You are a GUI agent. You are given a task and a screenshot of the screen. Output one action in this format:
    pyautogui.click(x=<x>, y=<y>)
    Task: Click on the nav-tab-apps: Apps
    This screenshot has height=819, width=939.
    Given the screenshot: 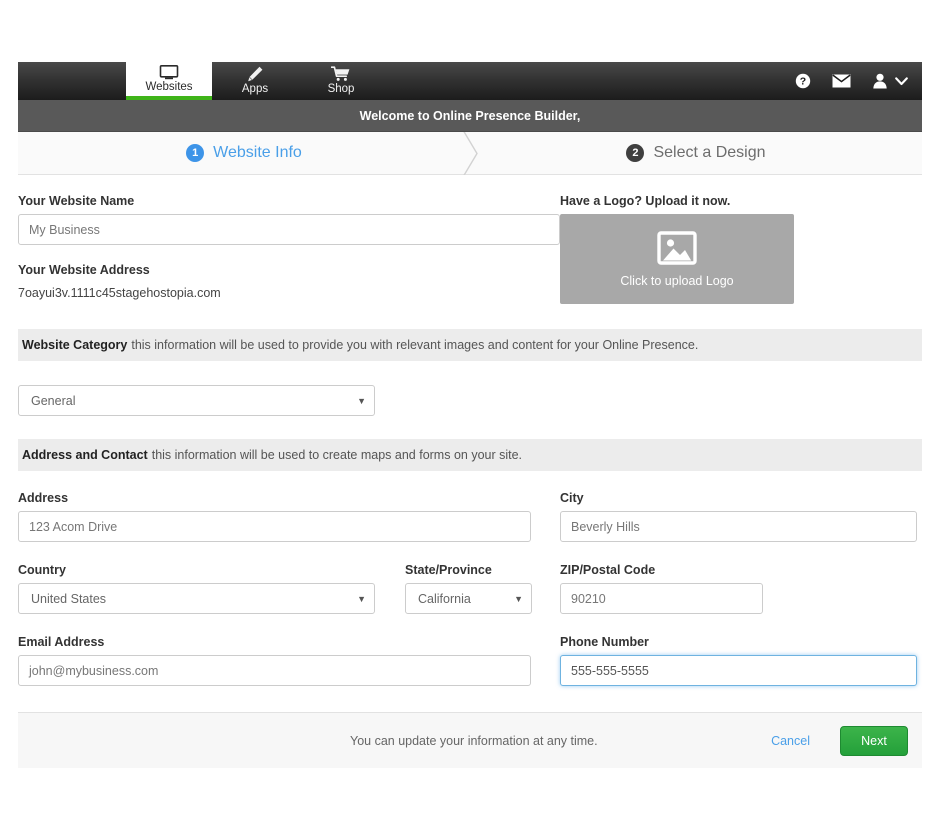 What is the action you would take?
    pyautogui.click(x=255, y=81)
    